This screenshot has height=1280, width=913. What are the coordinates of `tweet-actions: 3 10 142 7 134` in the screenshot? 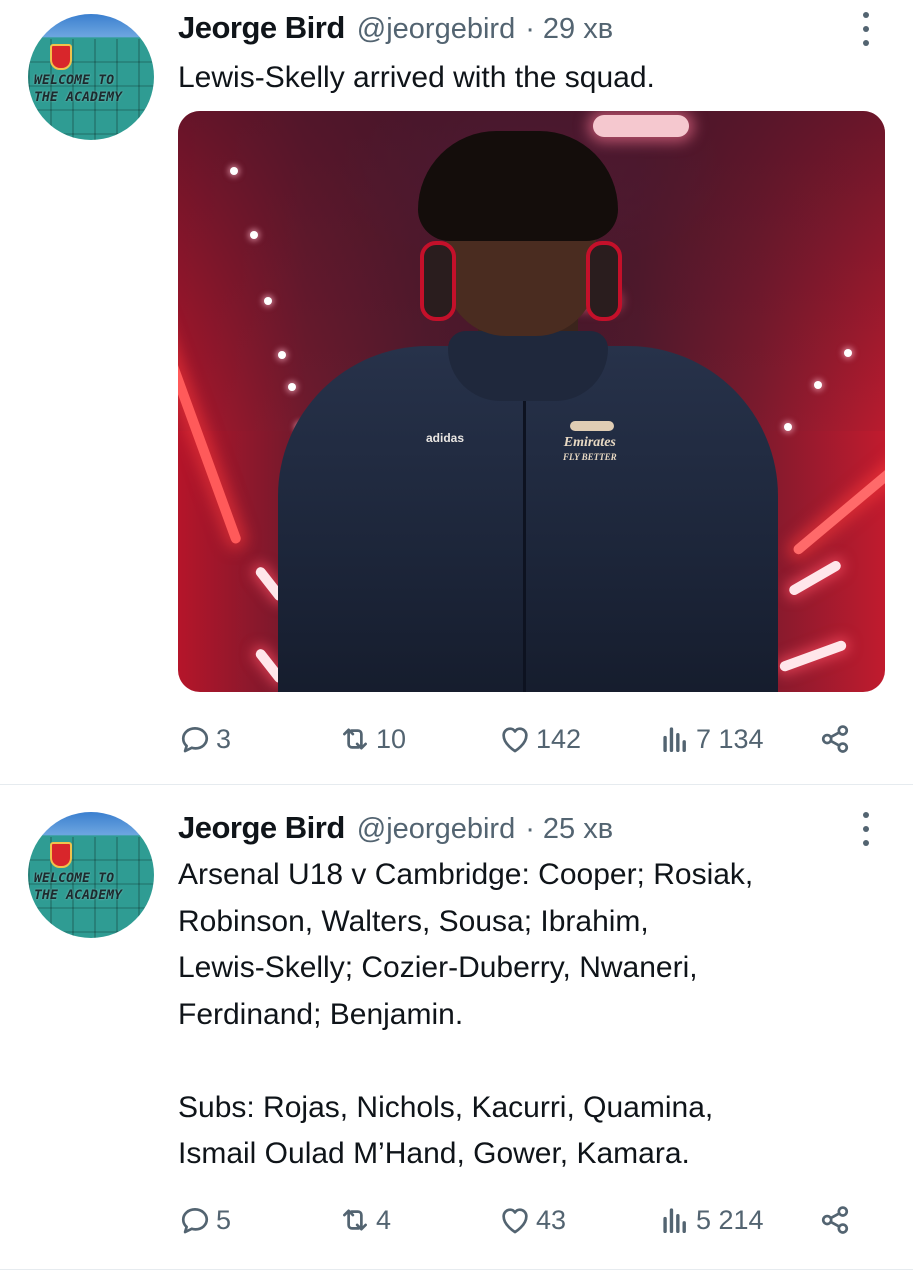 It's located at (523, 739).